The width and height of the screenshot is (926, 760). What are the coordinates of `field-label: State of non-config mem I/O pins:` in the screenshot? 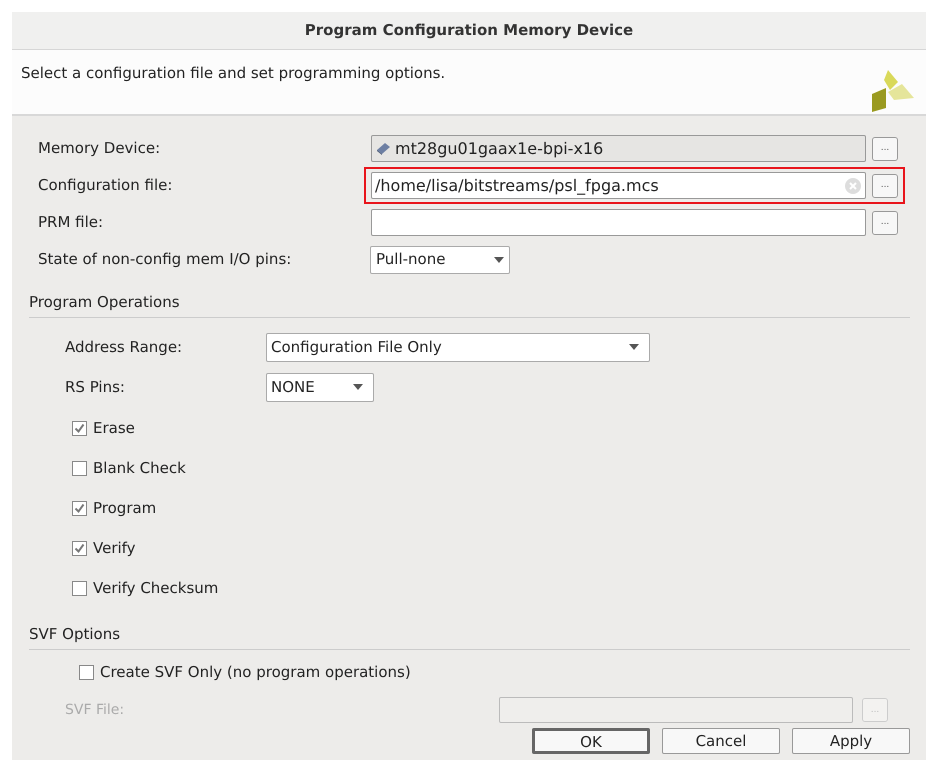 It's located at (165, 259).